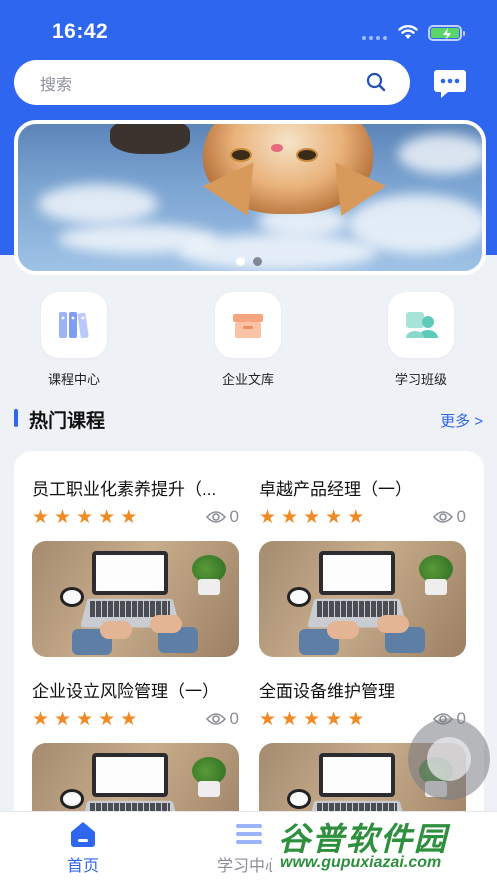 The image size is (497, 883). What do you see at coordinates (67, 421) in the screenshot?
I see `section-title: 热门课程` at bounding box center [67, 421].